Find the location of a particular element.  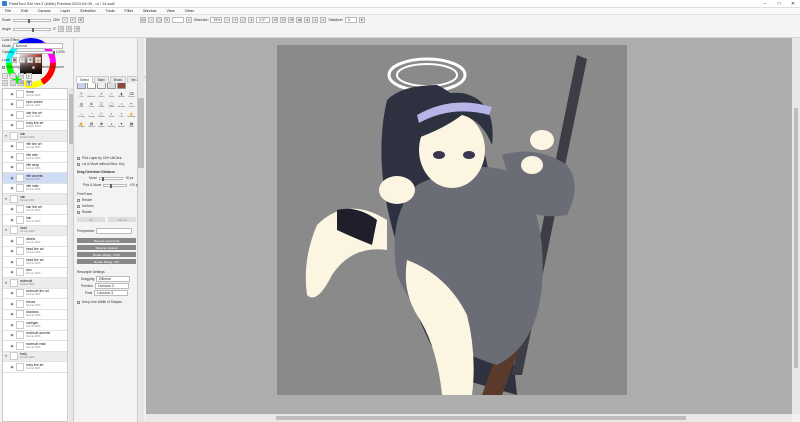

layer-row: ◉ eyes sketch Normal 100% is located at coordinates (35, 105).